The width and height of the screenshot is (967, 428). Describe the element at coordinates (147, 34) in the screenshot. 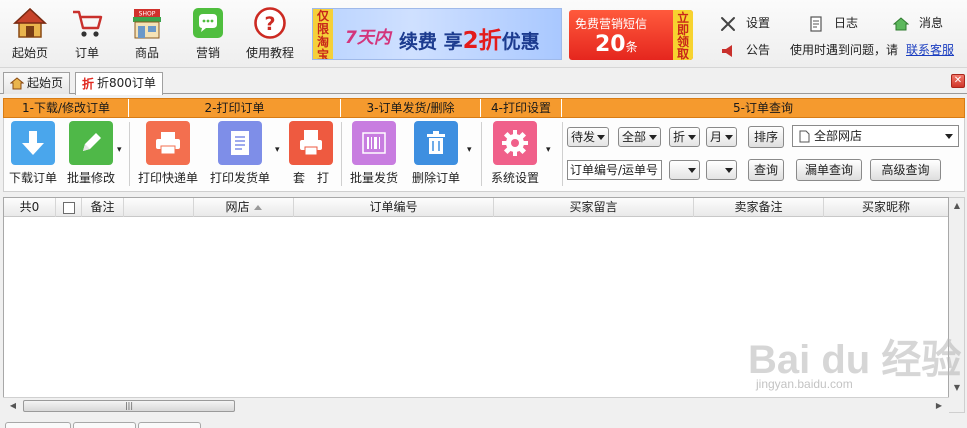

I see `nav-goods-button: SHOP 商品` at that location.